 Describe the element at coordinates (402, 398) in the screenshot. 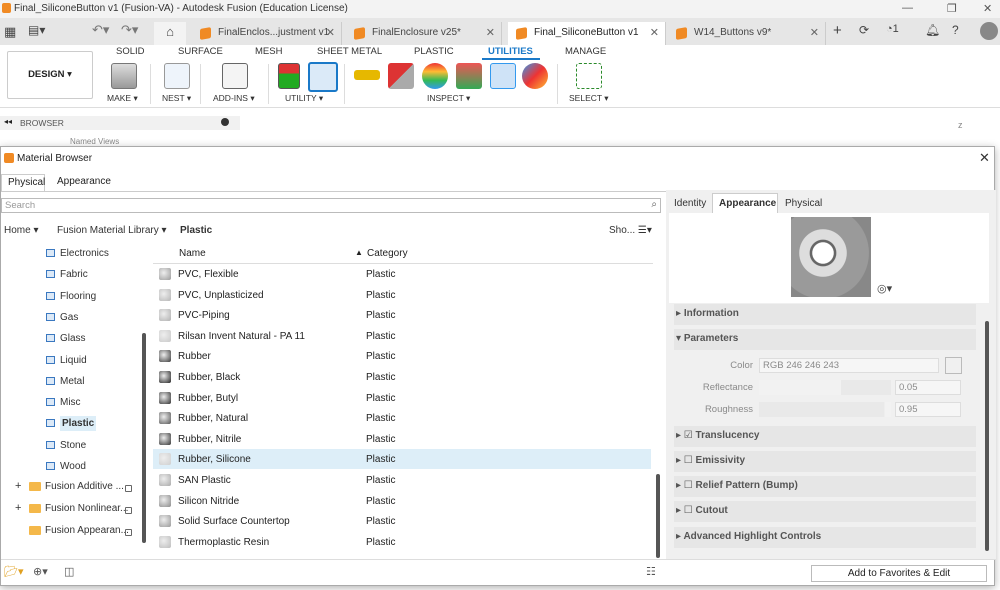

I see `table-row: Rubber, Butyl Plastic` at that location.